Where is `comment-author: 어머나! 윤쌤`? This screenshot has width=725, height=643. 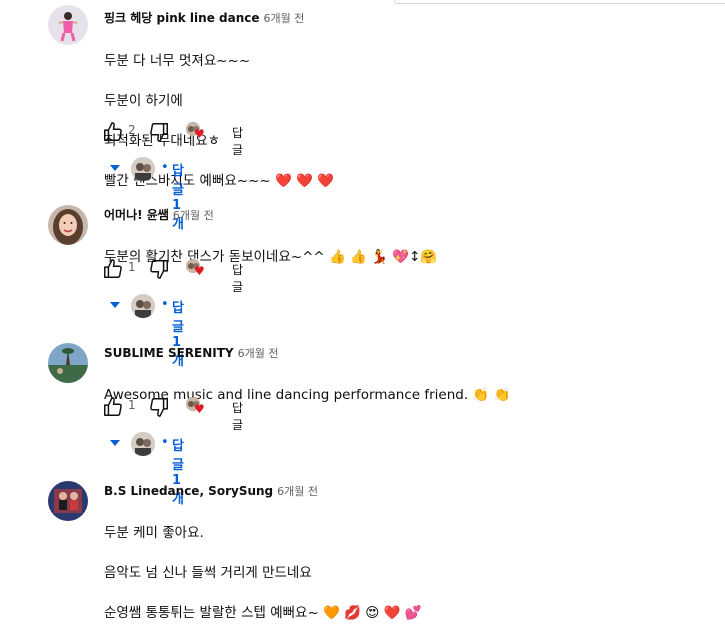 comment-author: 어머나! 윤쌤 is located at coordinates (136, 215).